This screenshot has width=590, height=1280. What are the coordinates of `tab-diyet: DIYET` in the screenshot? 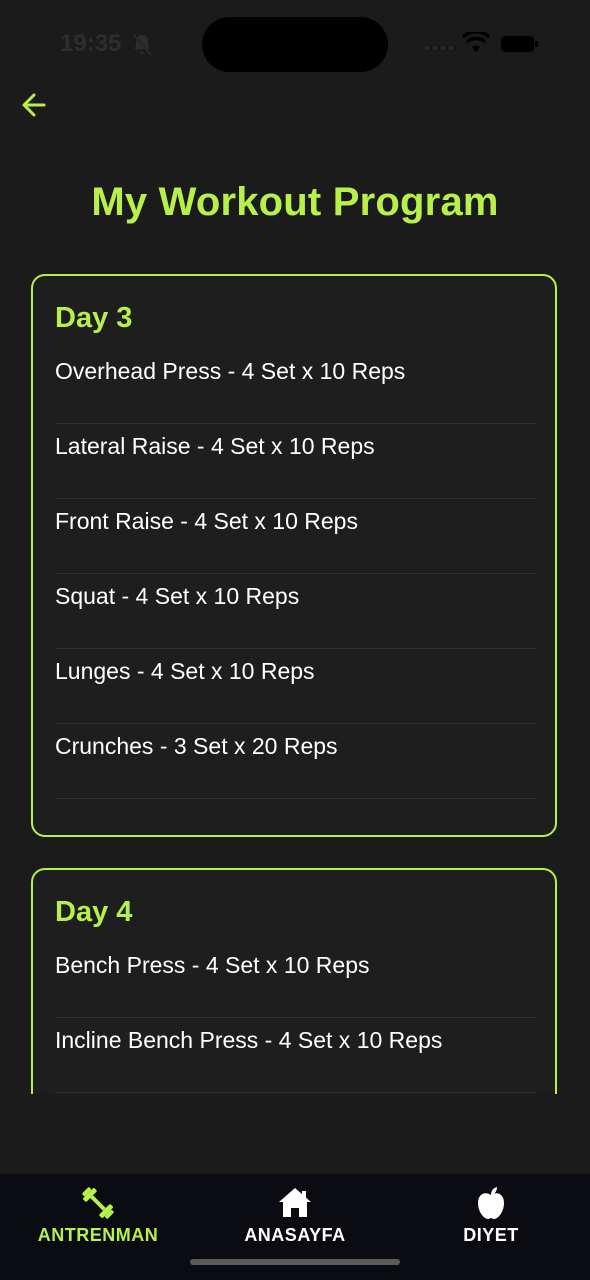 It's located at (491, 1219).